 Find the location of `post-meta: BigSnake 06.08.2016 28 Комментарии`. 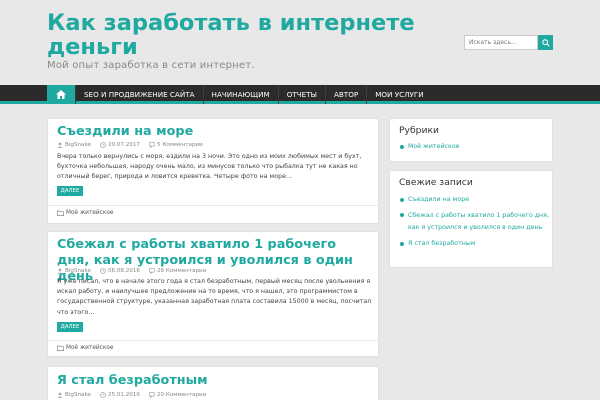

post-meta: BigSnake 06.08.2016 28 Комментарии is located at coordinates (131, 271).